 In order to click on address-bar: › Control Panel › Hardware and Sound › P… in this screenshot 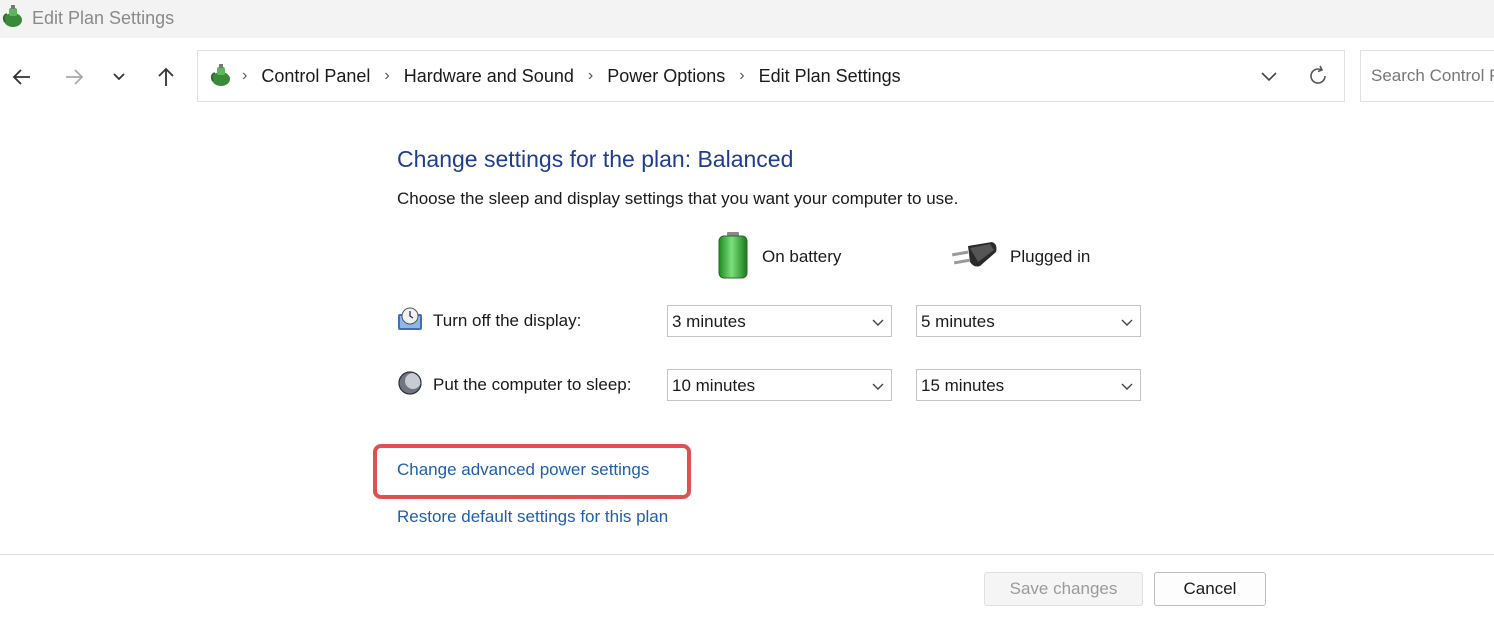, I will do `click(771, 76)`.